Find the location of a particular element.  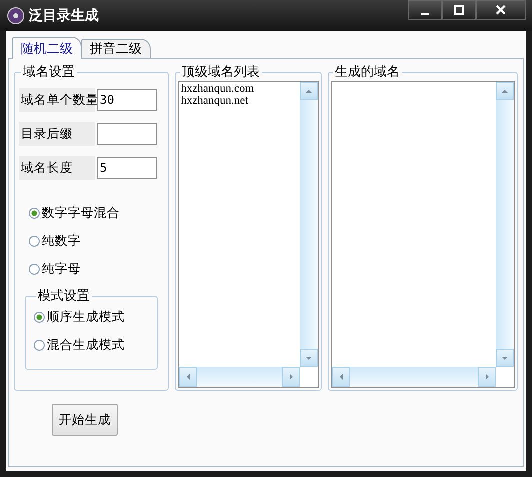

minimize-icon is located at coordinates (425, 14).